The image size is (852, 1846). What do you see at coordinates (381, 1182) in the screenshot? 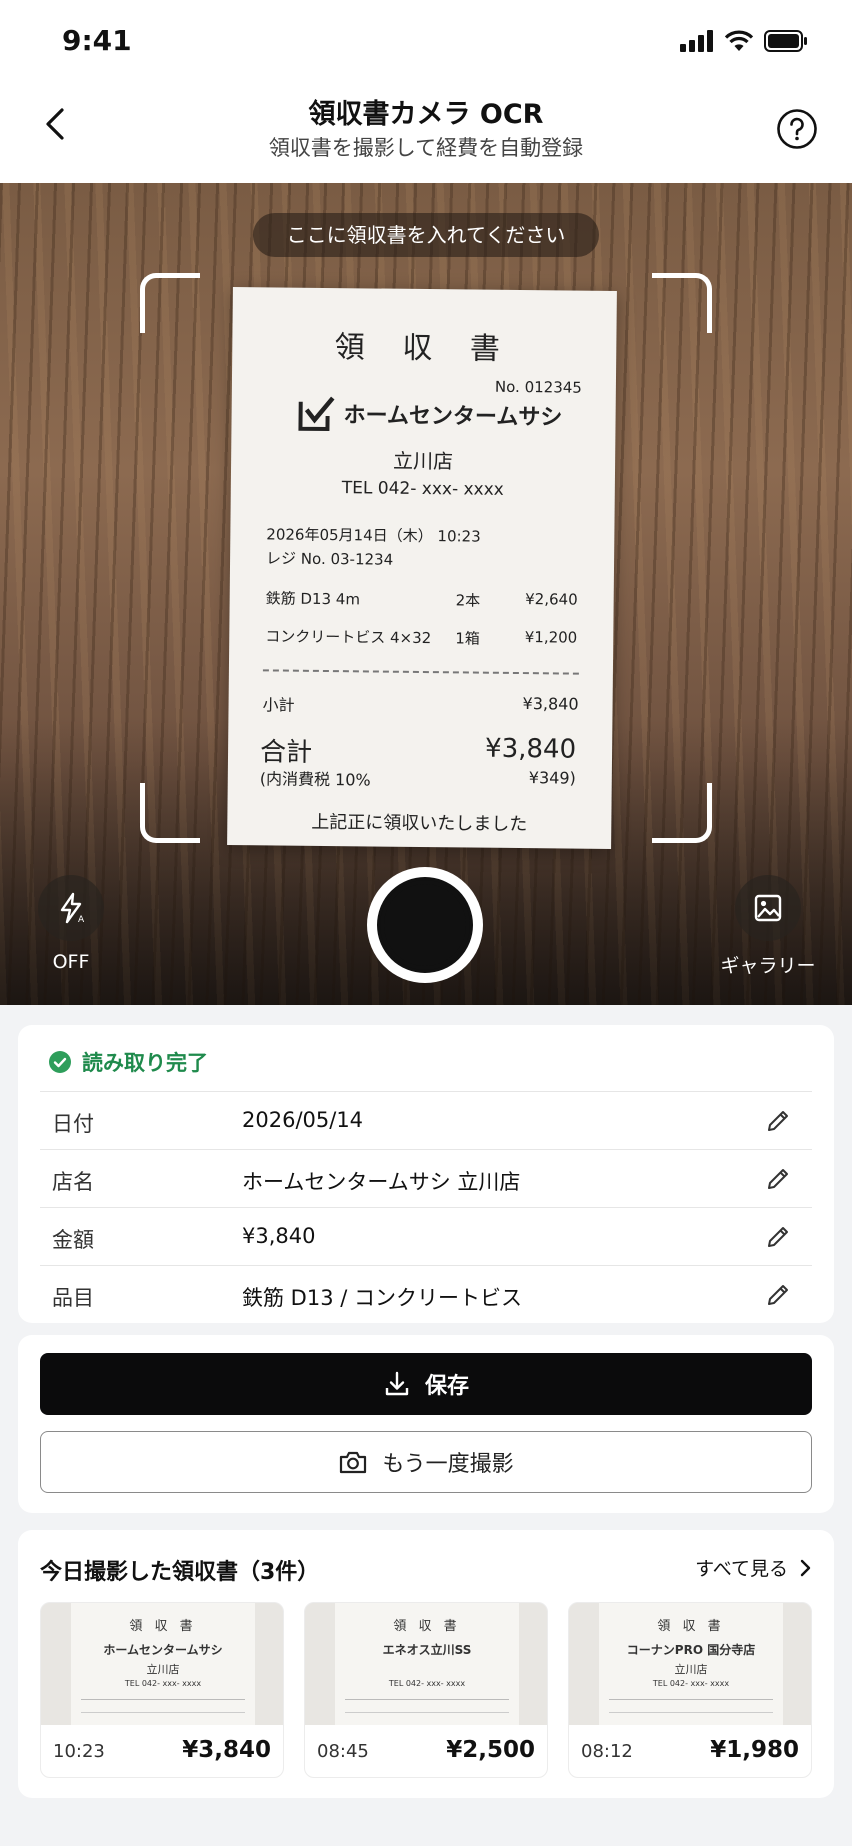
I see `field-value: ホームセンタームサシ 立川店` at bounding box center [381, 1182].